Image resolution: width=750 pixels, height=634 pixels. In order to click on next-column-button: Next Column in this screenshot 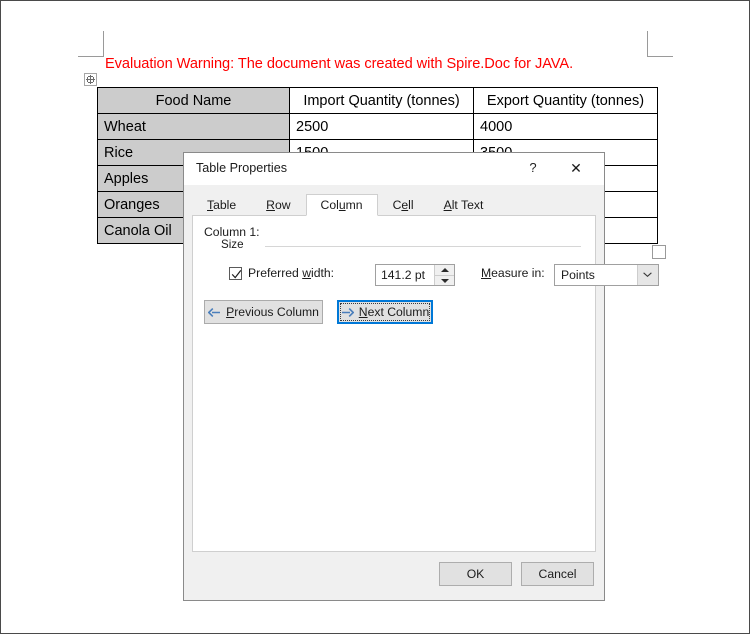, I will do `click(385, 312)`.